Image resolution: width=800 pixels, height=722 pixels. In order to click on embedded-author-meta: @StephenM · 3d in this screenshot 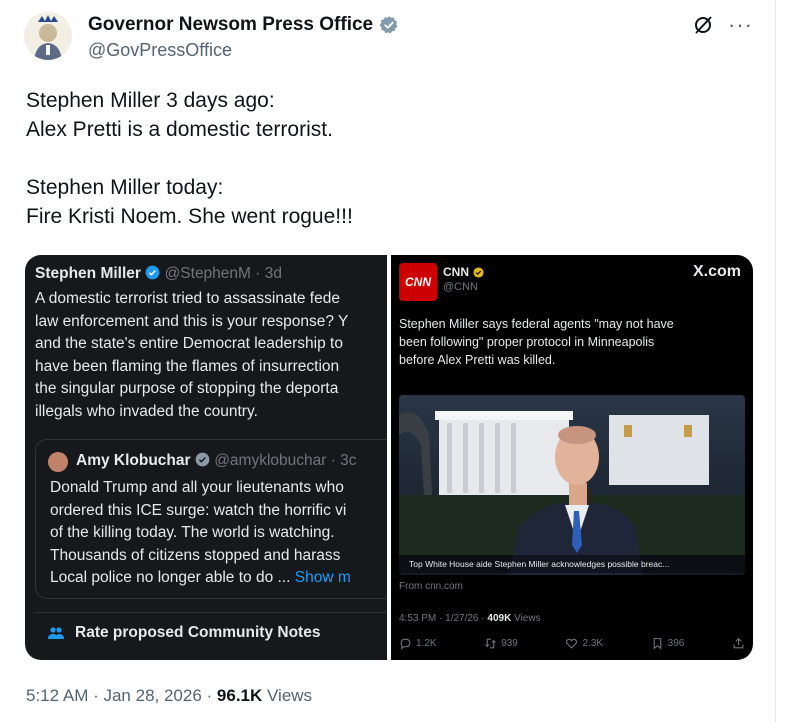, I will do `click(223, 273)`.